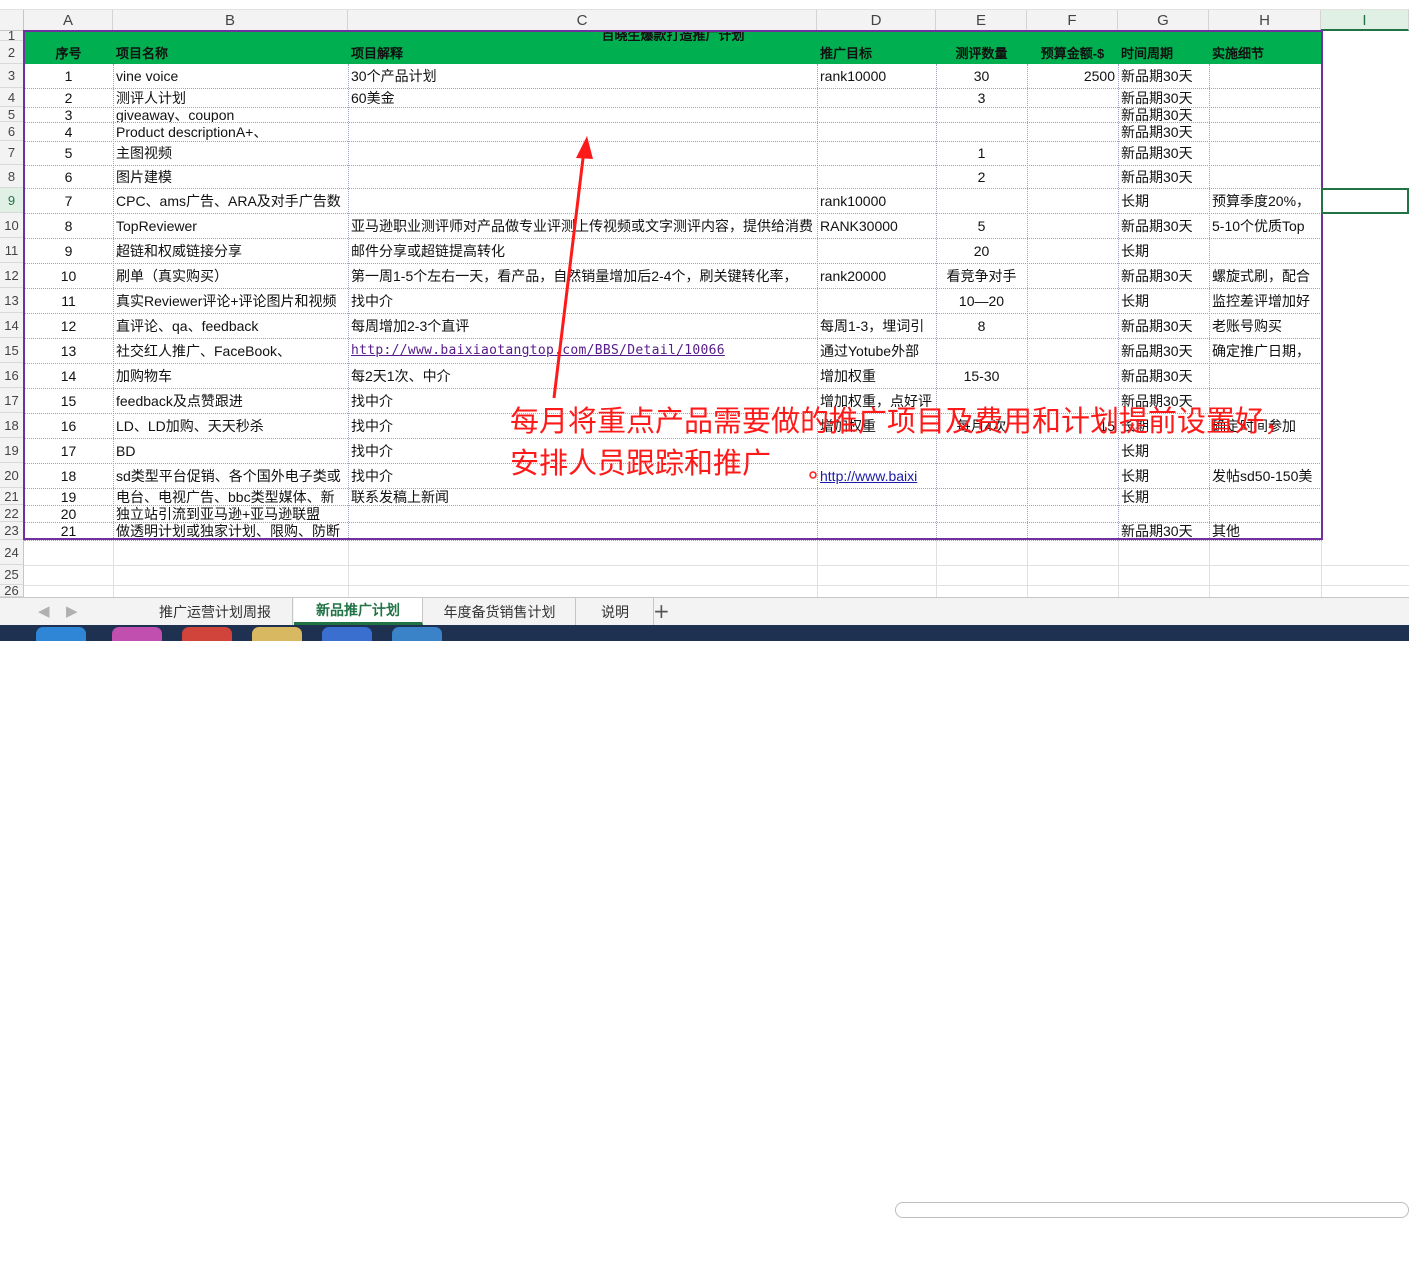 The image size is (1409, 1267). What do you see at coordinates (1163, 52) in the screenshot?
I see `header-cell-time-period: 时间周期` at bounding box center [1163, 52].